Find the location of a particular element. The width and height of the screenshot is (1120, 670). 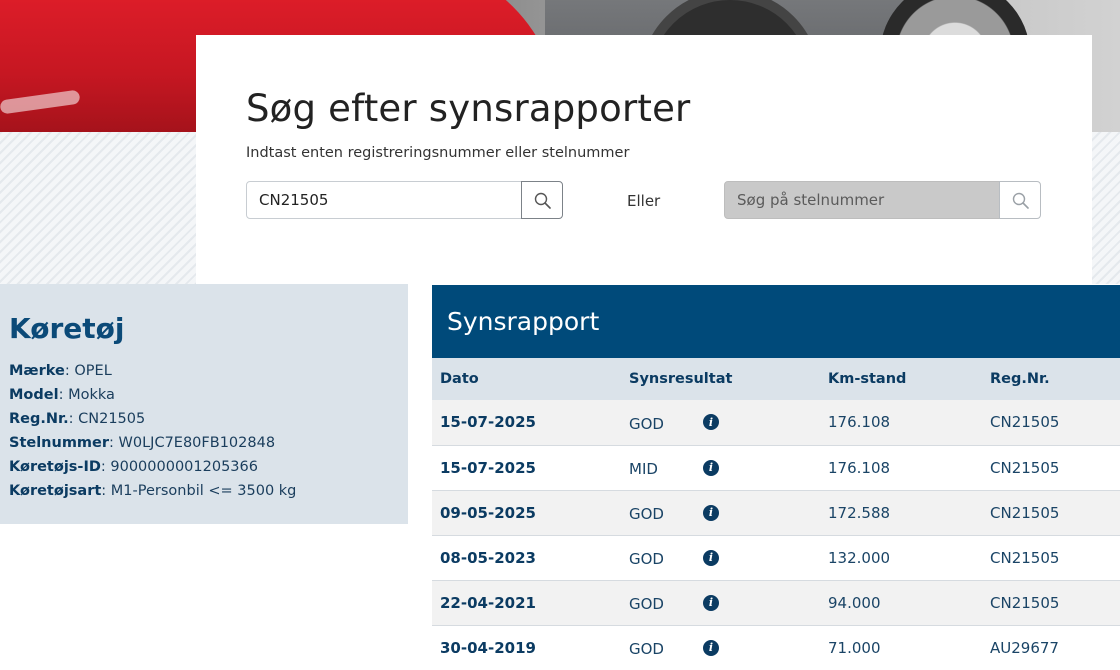

chassis-search-button is located at coordinates (1020, 200).